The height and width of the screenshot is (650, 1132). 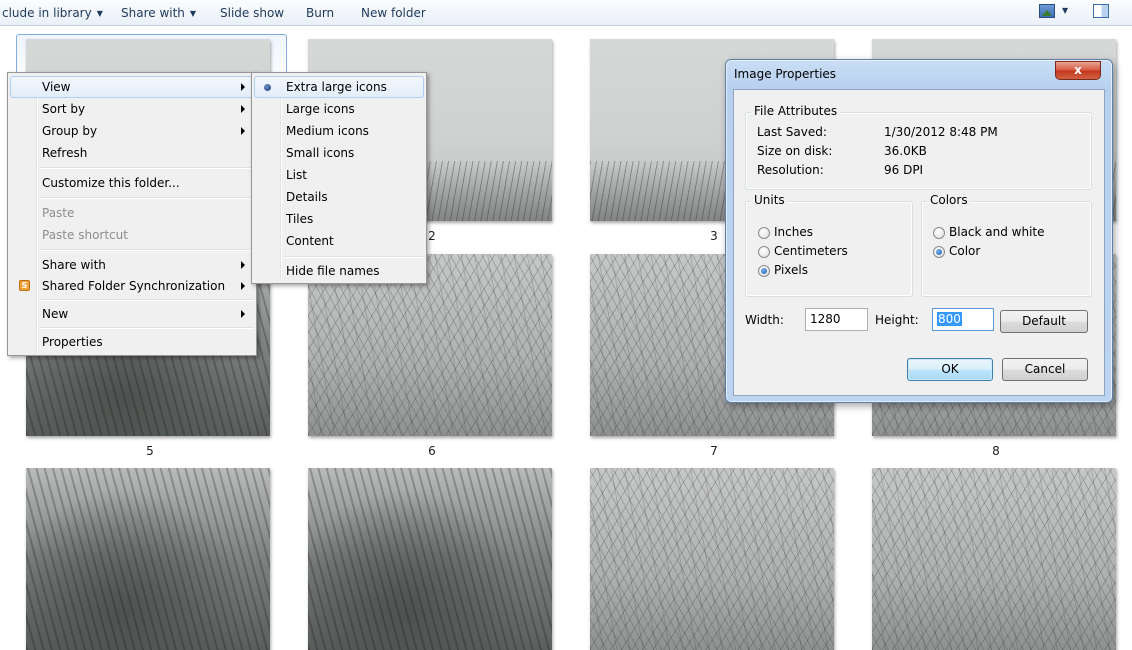 What do you see at coordinates (153, 13) in the screenshot?
I see `share-with-label: Share with` at bounding box center [153, 13].